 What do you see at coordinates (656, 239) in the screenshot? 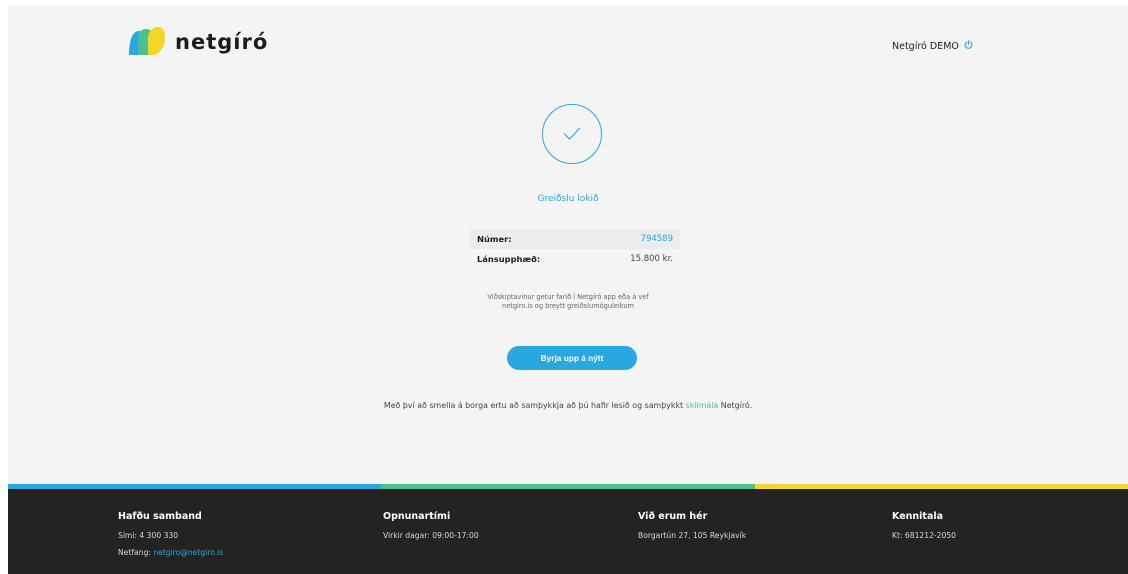
I see `number-value: 794589` at bounding box center [656, 239].